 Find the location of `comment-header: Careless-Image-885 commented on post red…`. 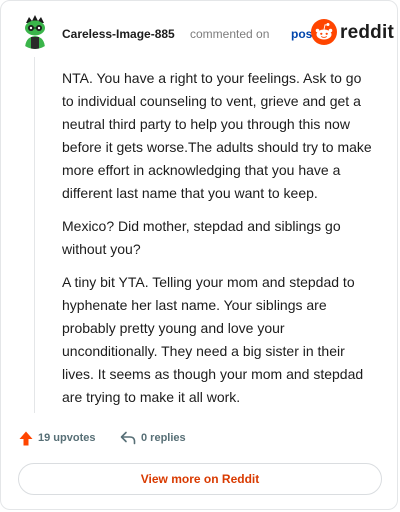

comment-header: Careless-Image-885 commented on post red… is located at coordinates (205, 33).